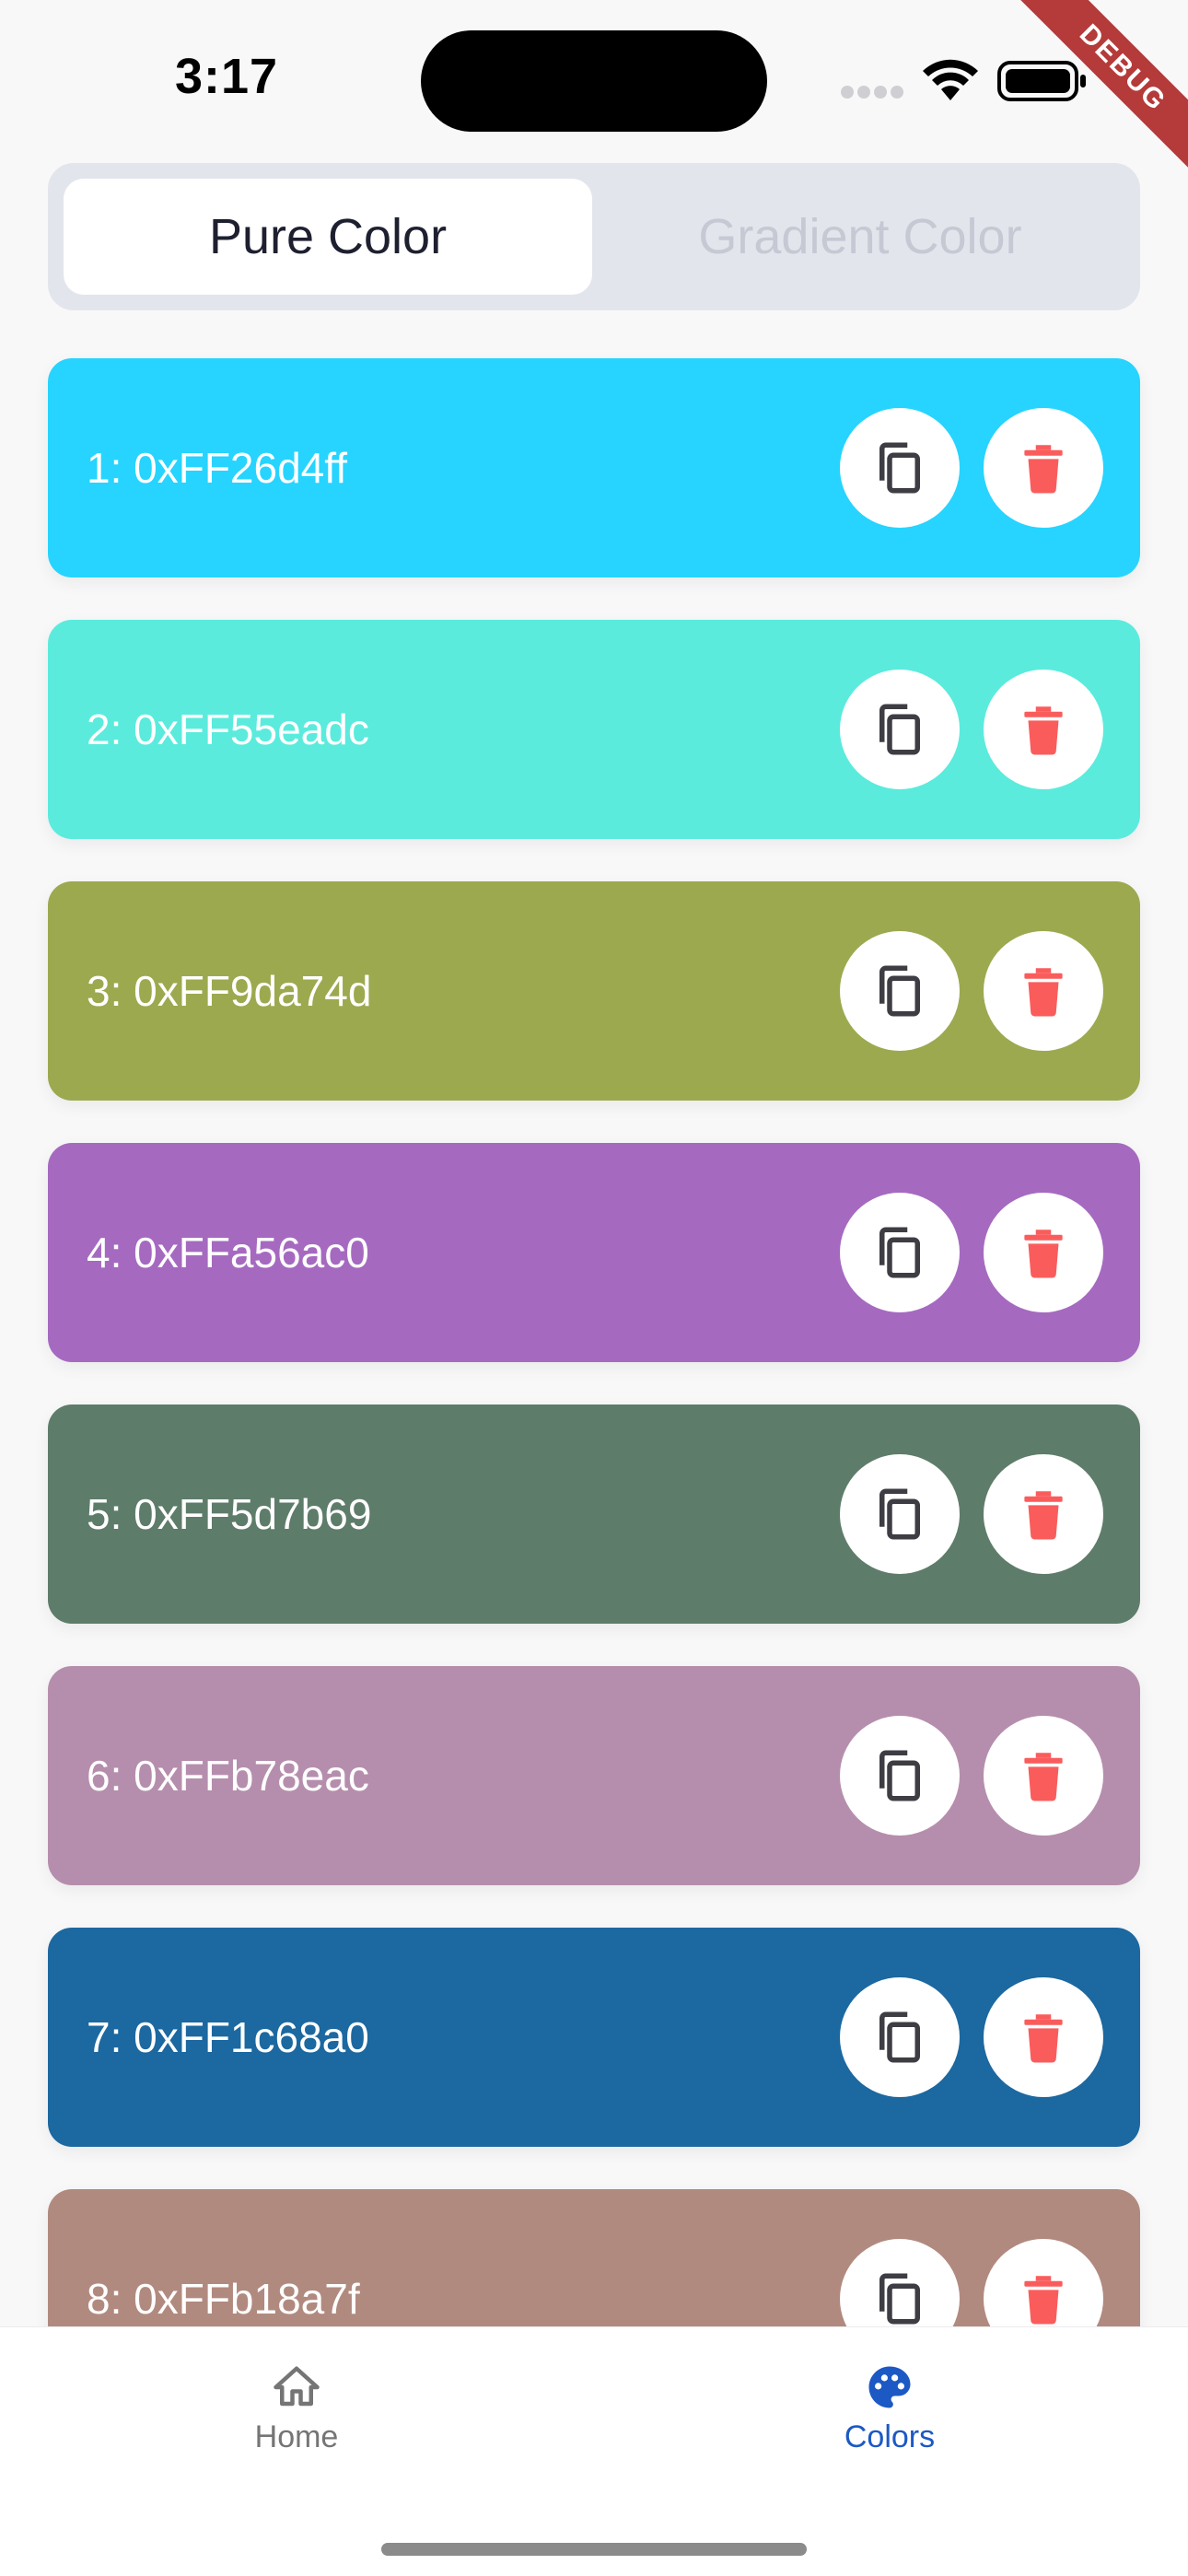 Image resolution: width=1188 pixels, height=2576 pixels. What do you see at coordinates (594, 1252) in the screenshot?
I see `color-card: 4: 0xFFa56ac0` at bounding box center [594, 1252].